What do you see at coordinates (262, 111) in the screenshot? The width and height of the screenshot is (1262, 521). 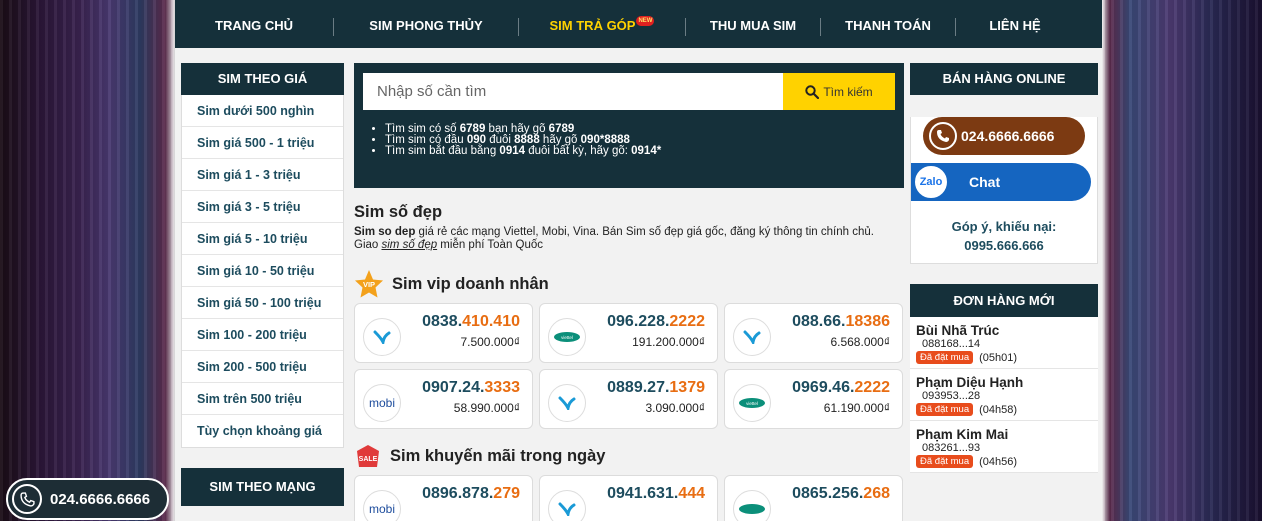 I see `price-item: Sim dưới 500 nghìn` at bounding box center [262, 111].